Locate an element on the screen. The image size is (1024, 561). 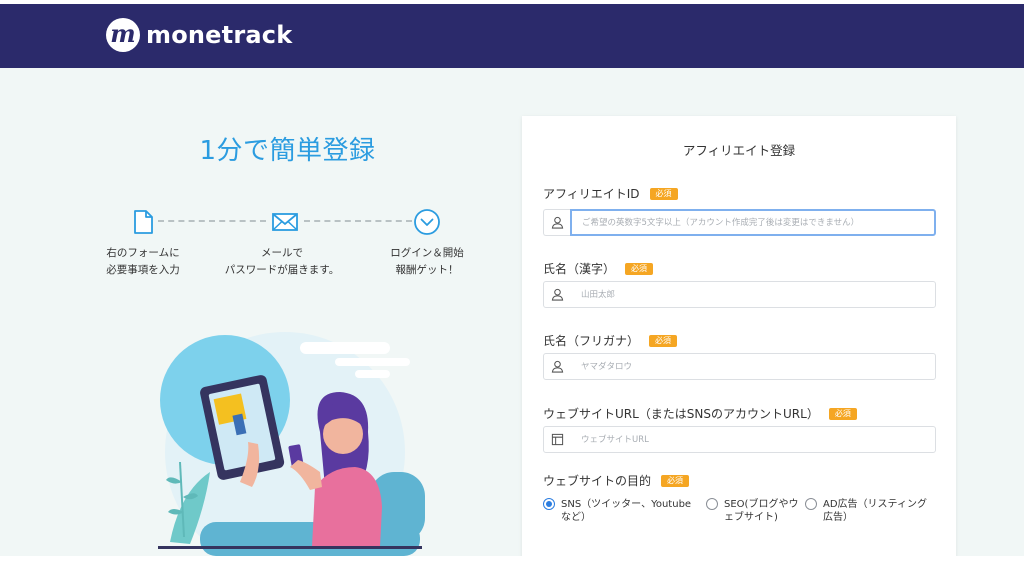
step-label-mail: メールで パスワードが届きます。 is located at coordinates (282, 261).